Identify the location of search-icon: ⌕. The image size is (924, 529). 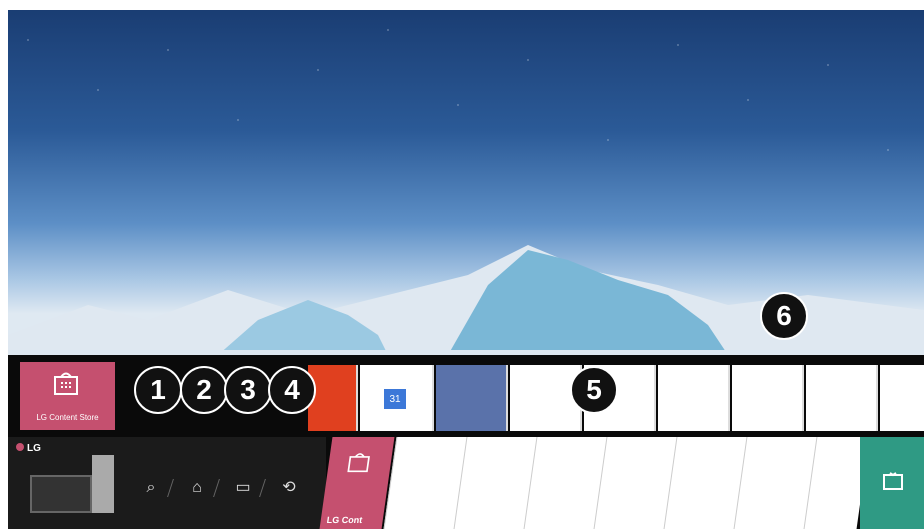
(151, 488).